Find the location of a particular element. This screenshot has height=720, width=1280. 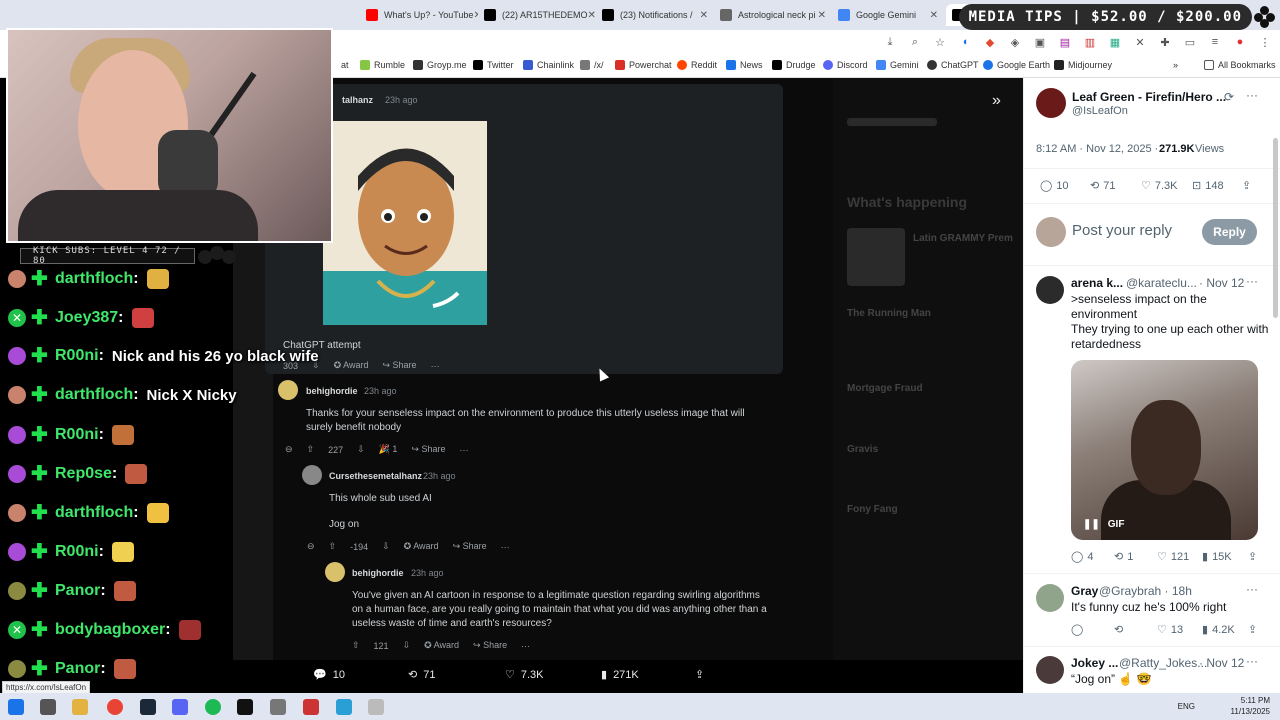

chat-username: Panor is located at coordinates (77, 591).